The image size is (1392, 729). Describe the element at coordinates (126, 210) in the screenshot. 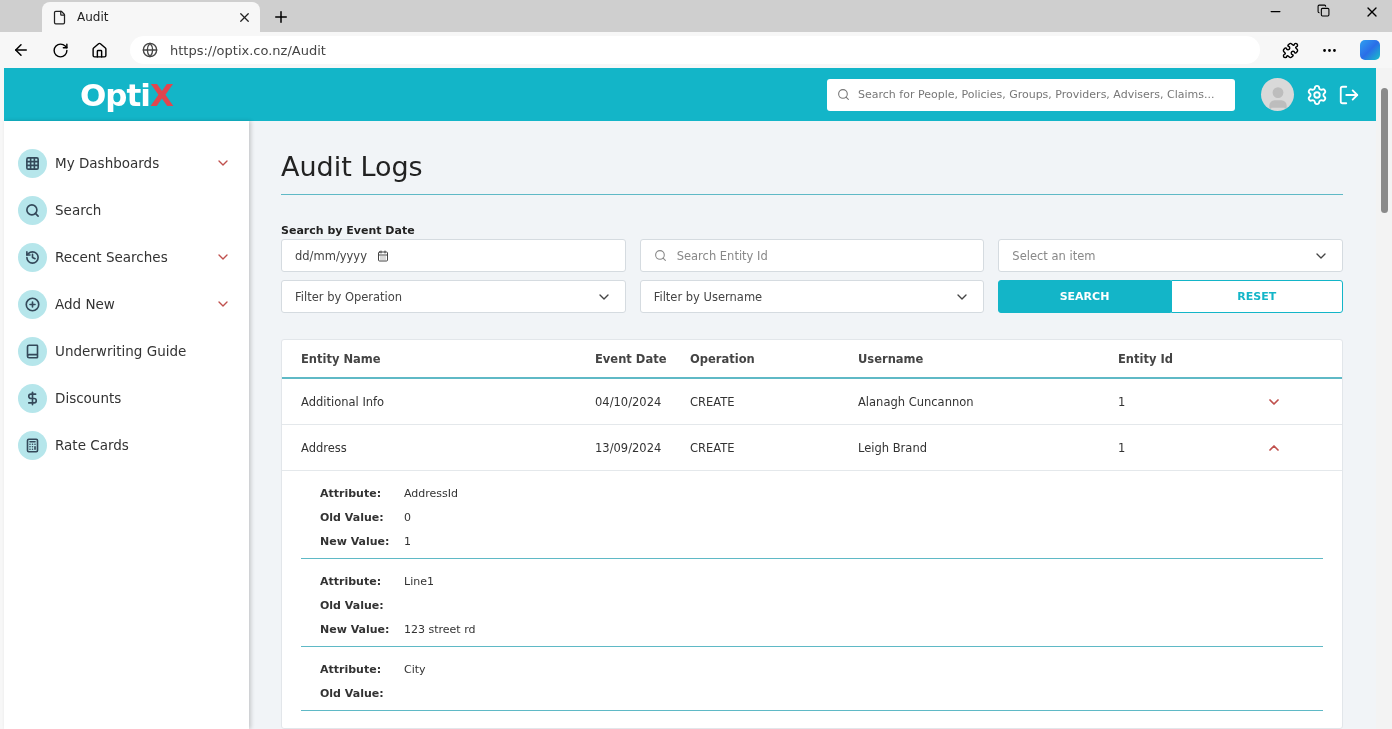

I see `sidebar-item: Search` at that location.